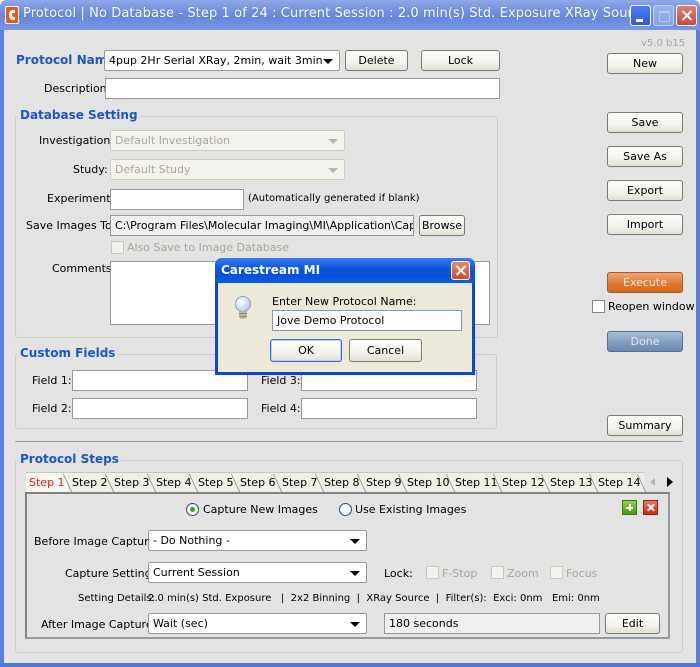 This screenshot has width=700, height=667. Describe the element at coordinates (460, 573) in the screenshot. I see `lock-fstop-label: F-Stop` at that location.